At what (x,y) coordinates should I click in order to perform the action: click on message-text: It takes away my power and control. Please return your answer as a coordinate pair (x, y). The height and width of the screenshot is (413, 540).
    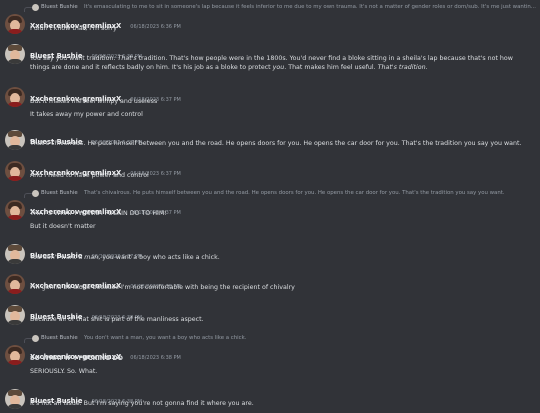
    Looking at the image, I should click on (86, 114).